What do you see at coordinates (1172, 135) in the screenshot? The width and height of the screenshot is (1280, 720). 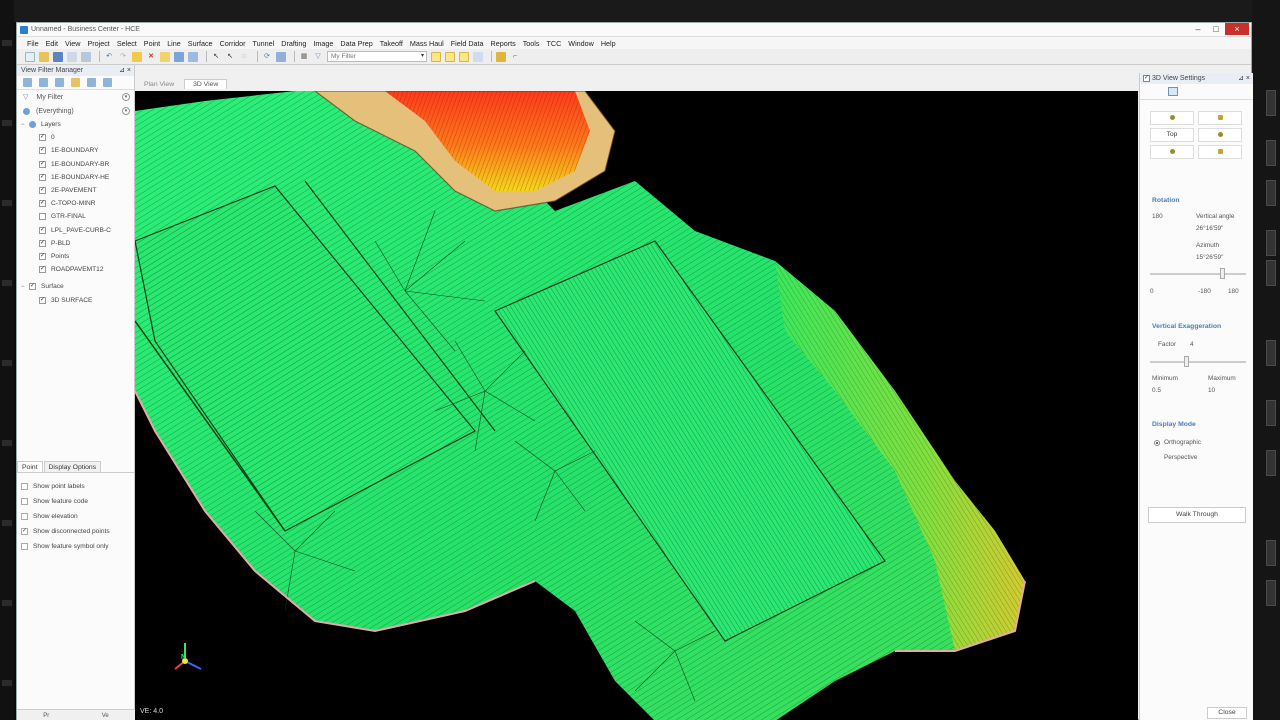 I see `preset-top-button: Top` at bounding box center [1172, 135].